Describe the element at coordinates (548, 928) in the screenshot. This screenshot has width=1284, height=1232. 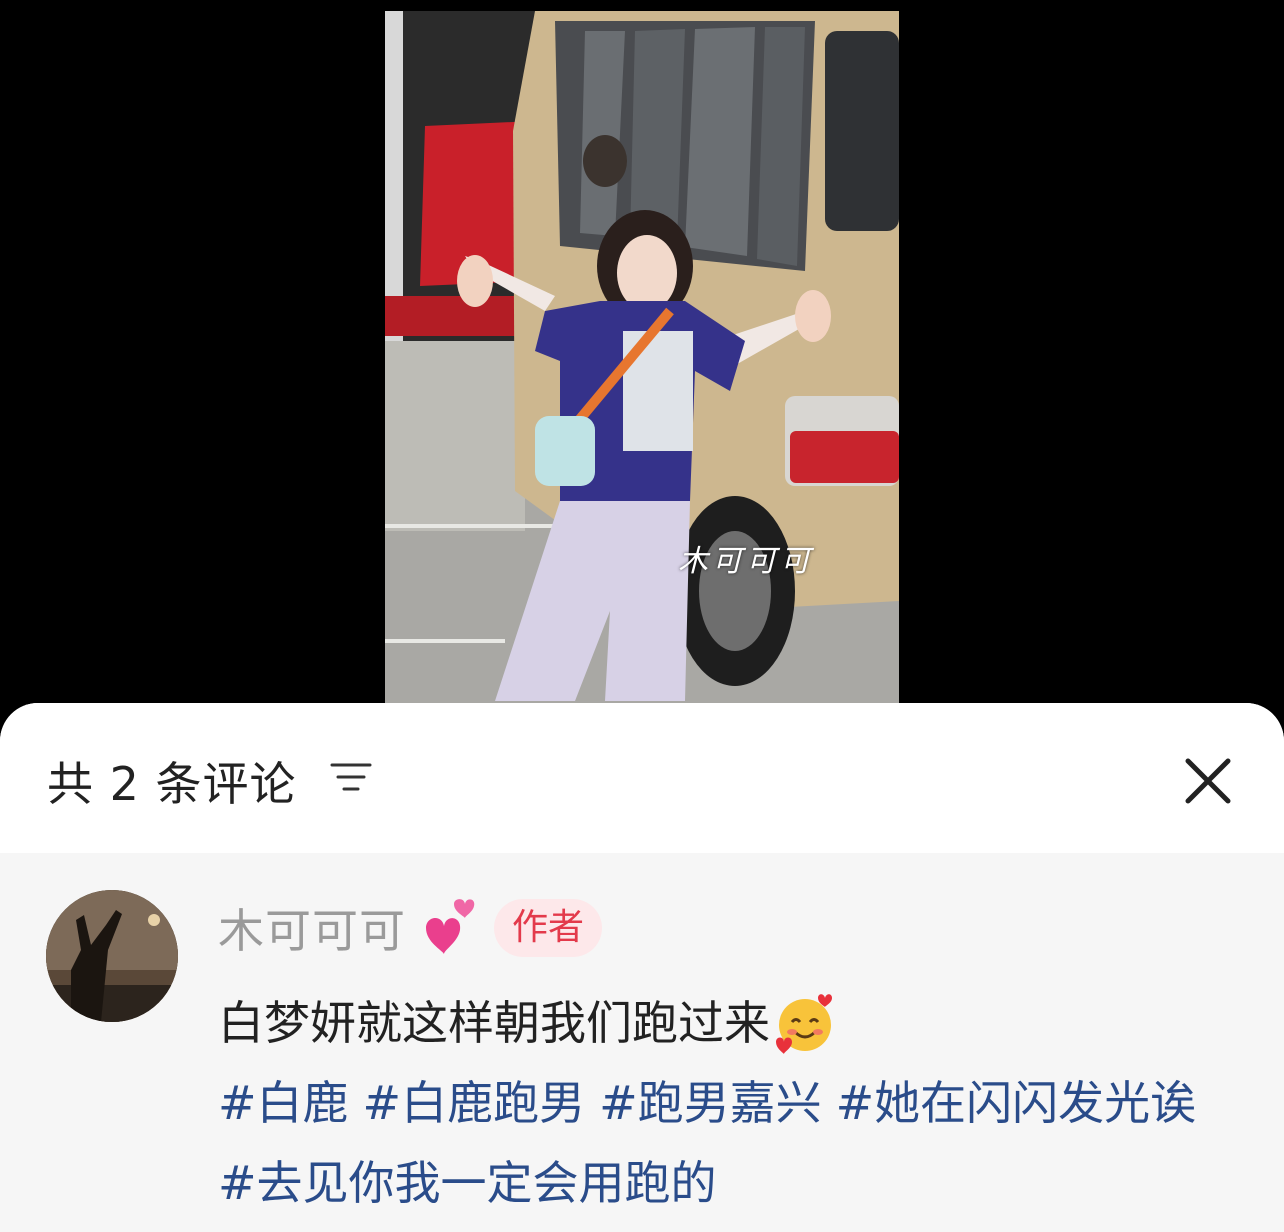
I see `author-badge: 作者` at that location.